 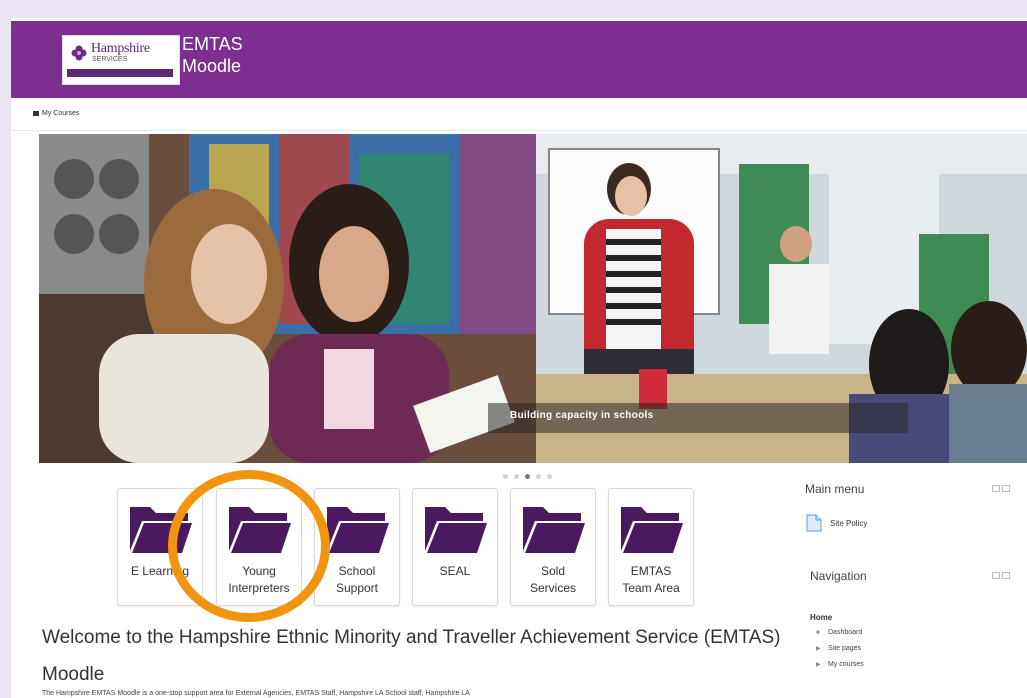 I want to click on slide-caption: Building capacity in schools, so click(x=698, y=418).